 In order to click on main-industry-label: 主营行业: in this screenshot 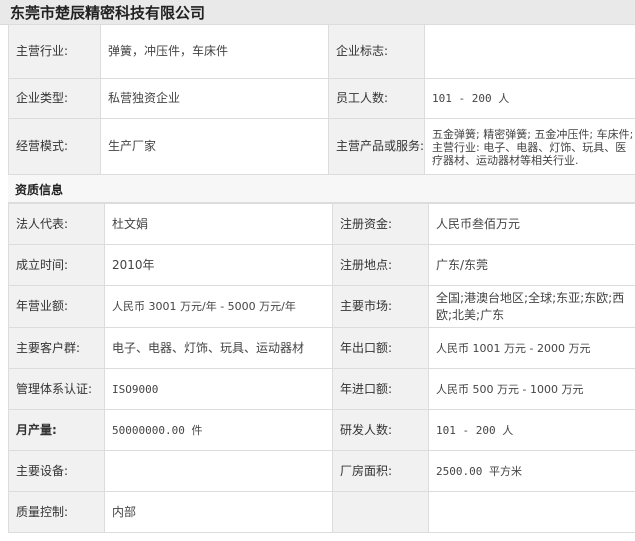, I will do `click(54, 51)`.